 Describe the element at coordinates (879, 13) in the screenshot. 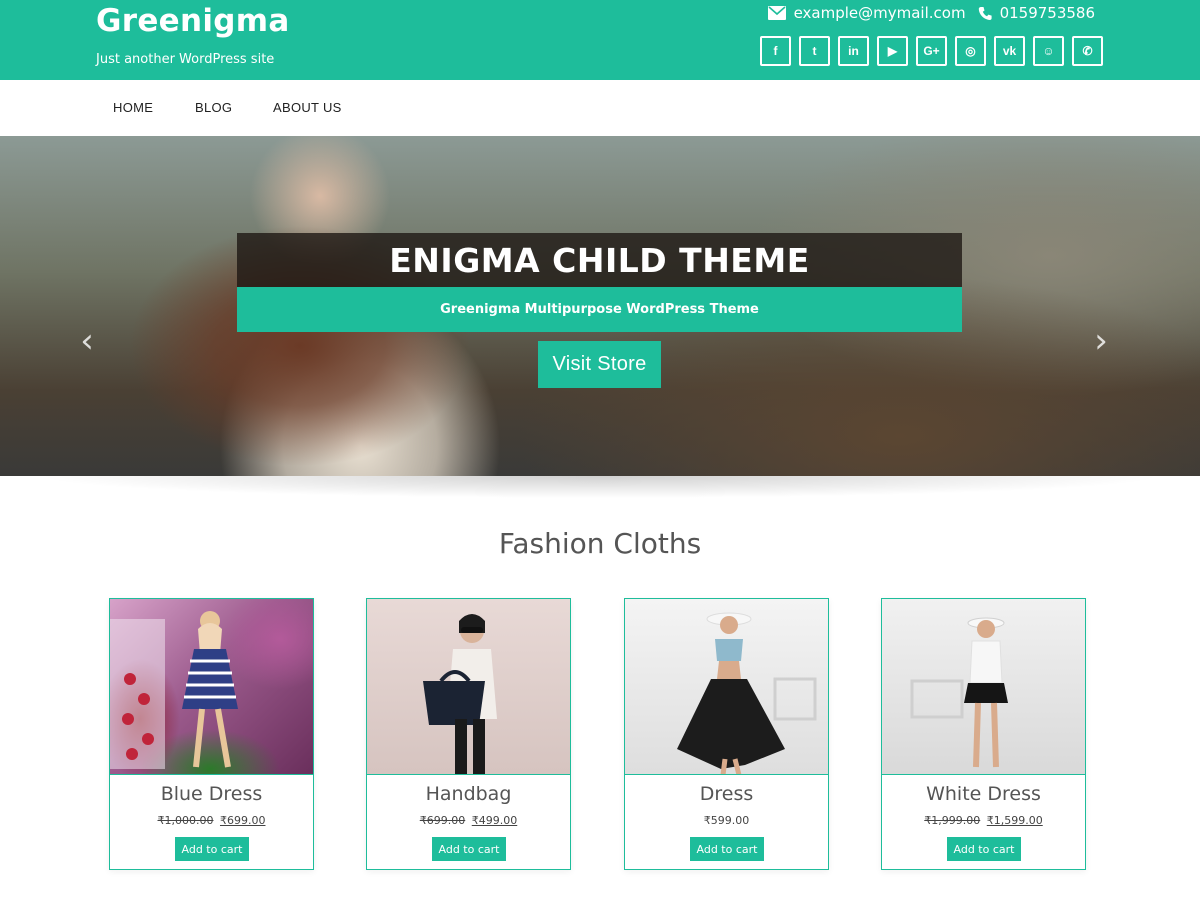

I see `email-text: example@mymail.com` at that location.